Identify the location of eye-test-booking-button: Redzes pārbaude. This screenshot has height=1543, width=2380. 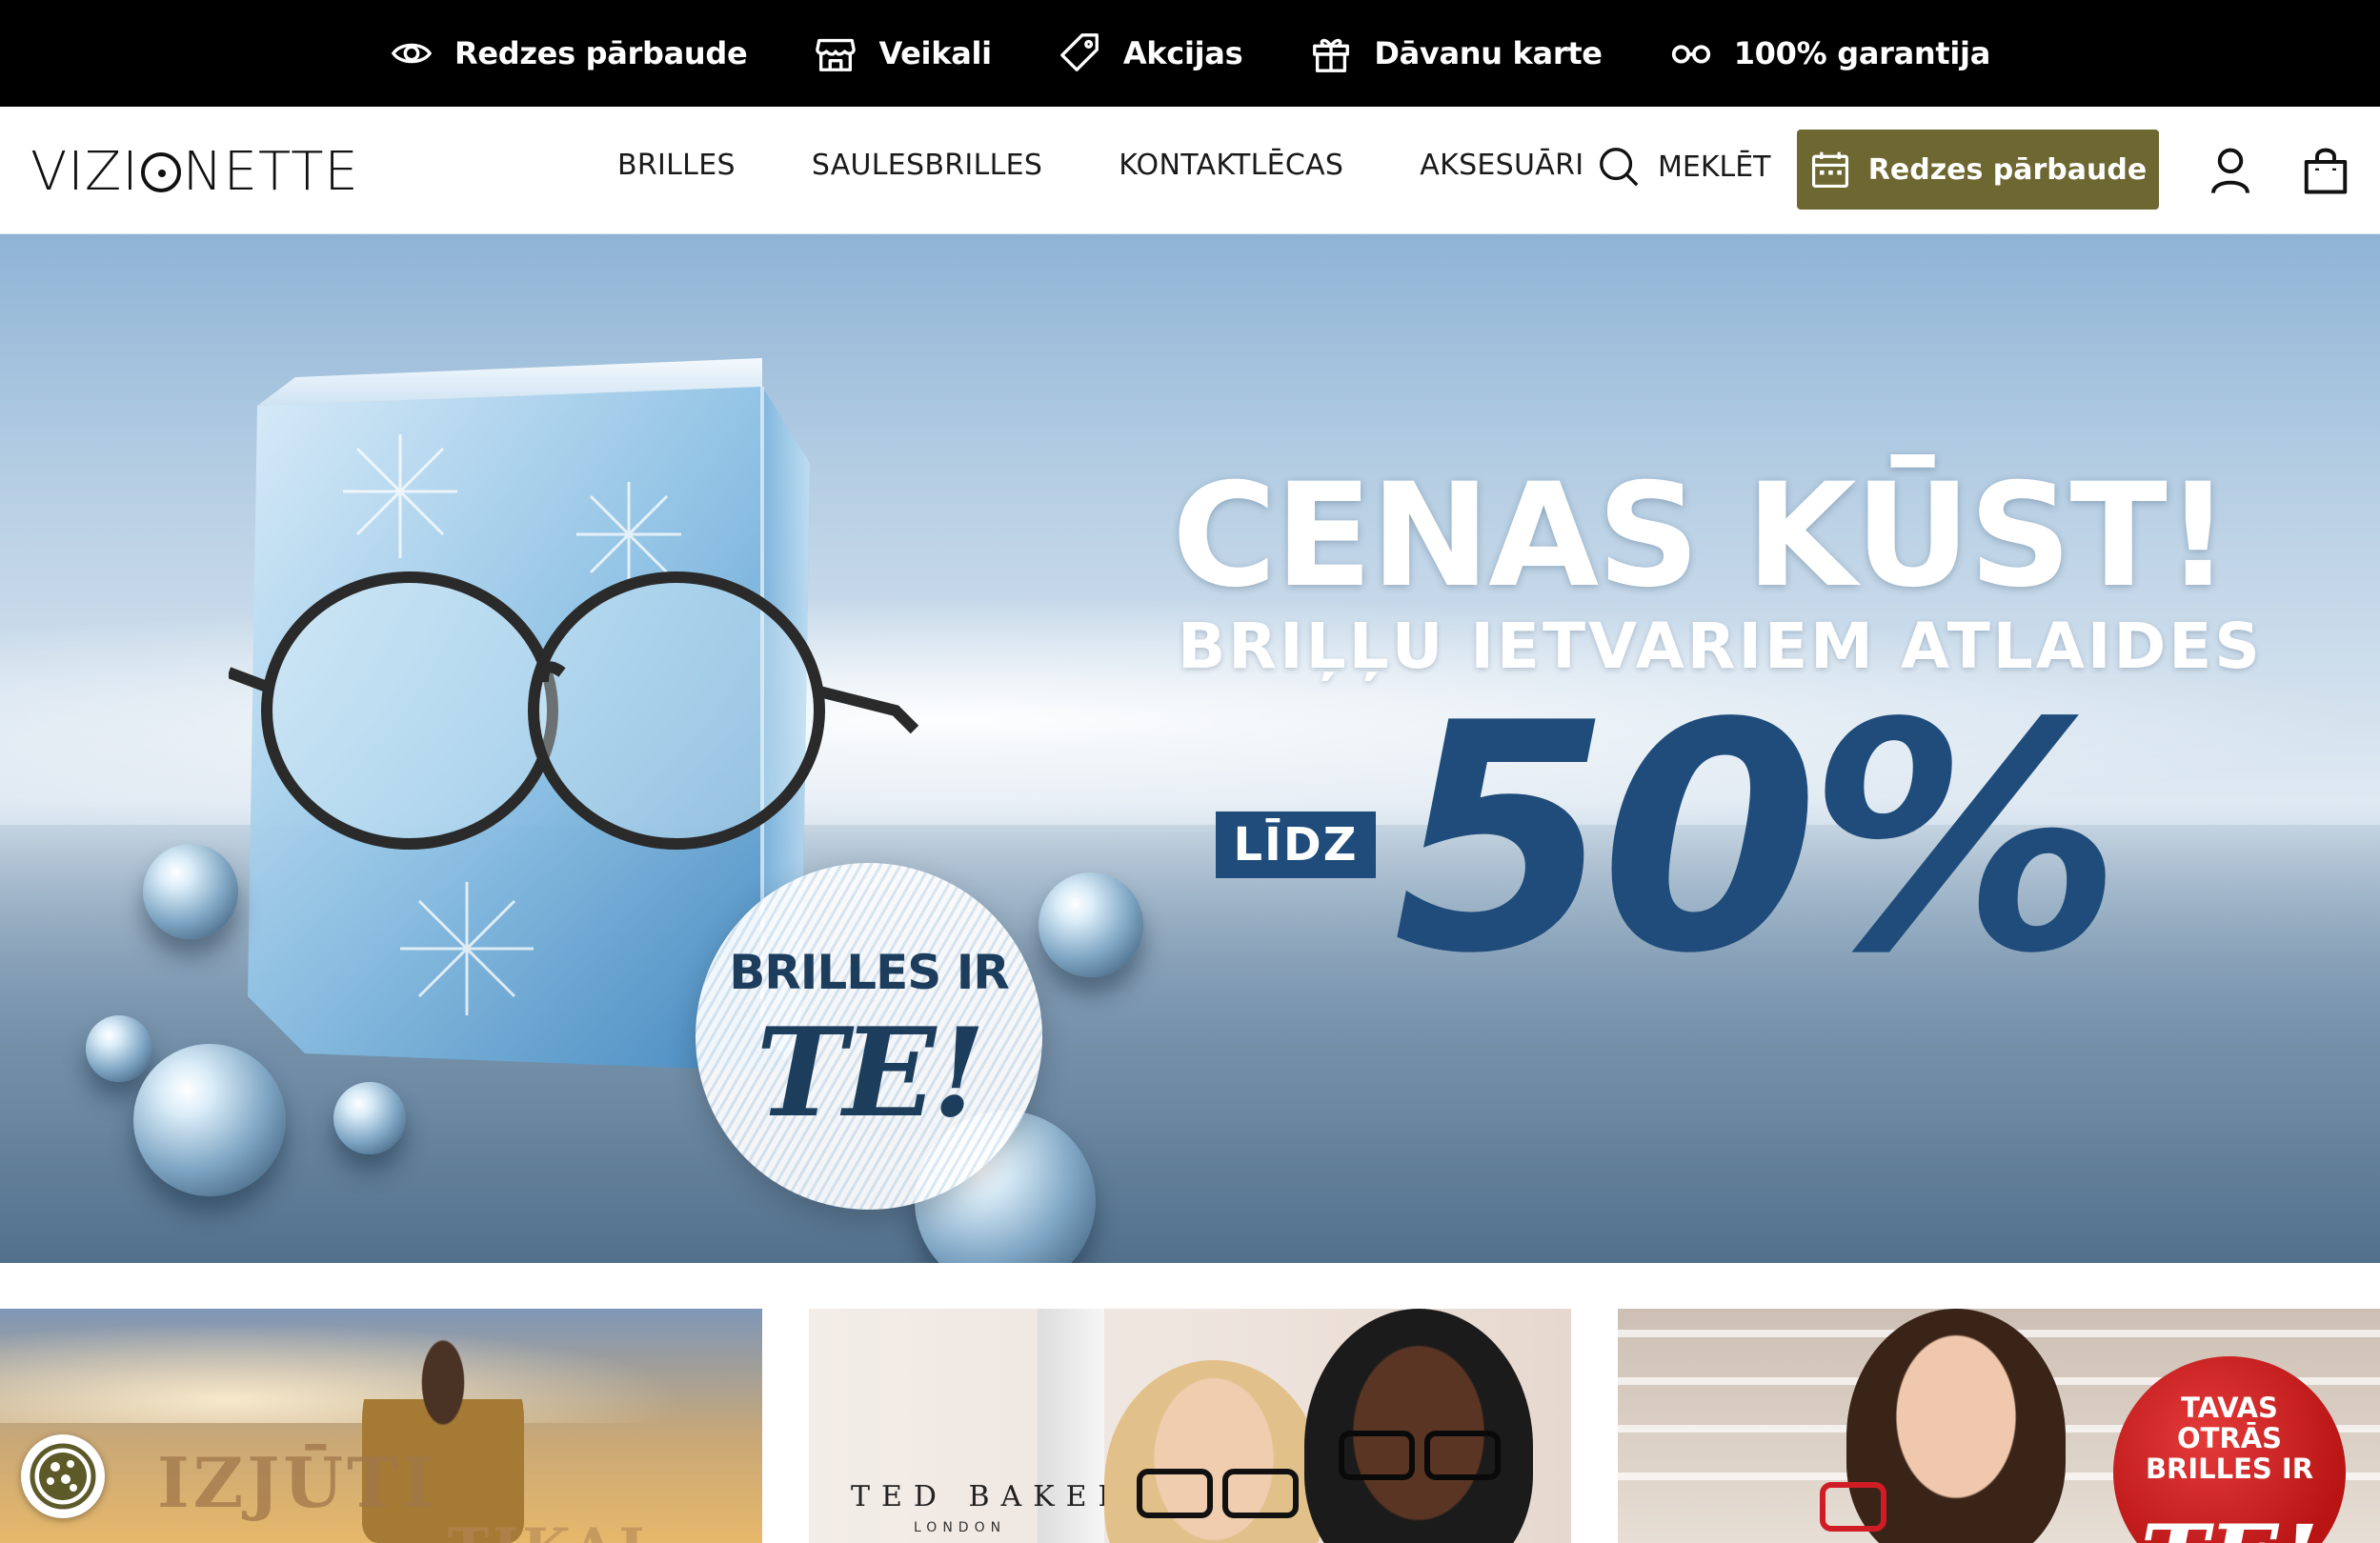
(1978, 170).